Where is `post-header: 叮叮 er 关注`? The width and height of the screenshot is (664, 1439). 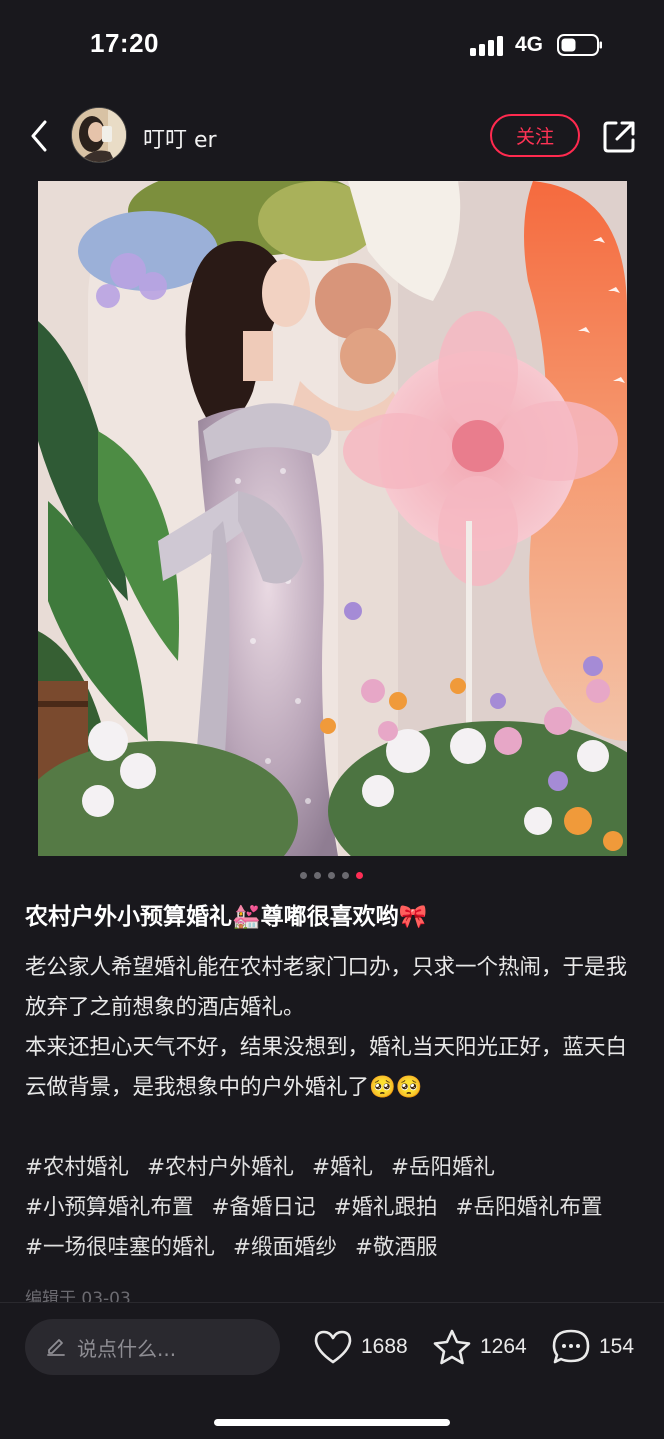
post-header: 叮叮 er 关注 is located at coordinates (332, 136).